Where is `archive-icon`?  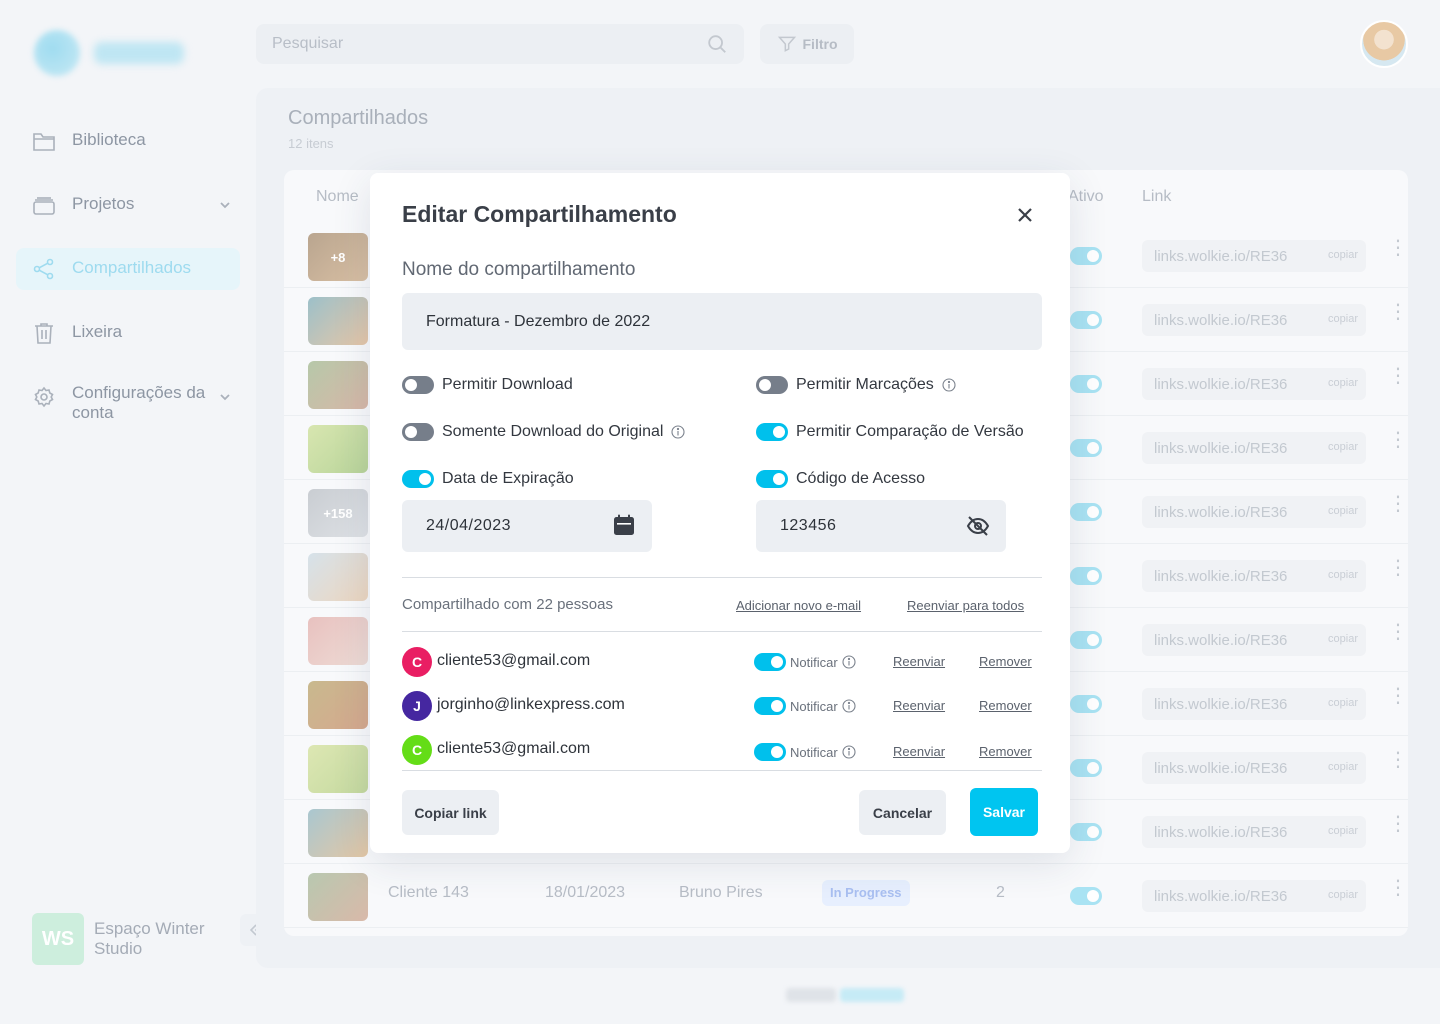
archive-icon is located at coordinates (44, 206).